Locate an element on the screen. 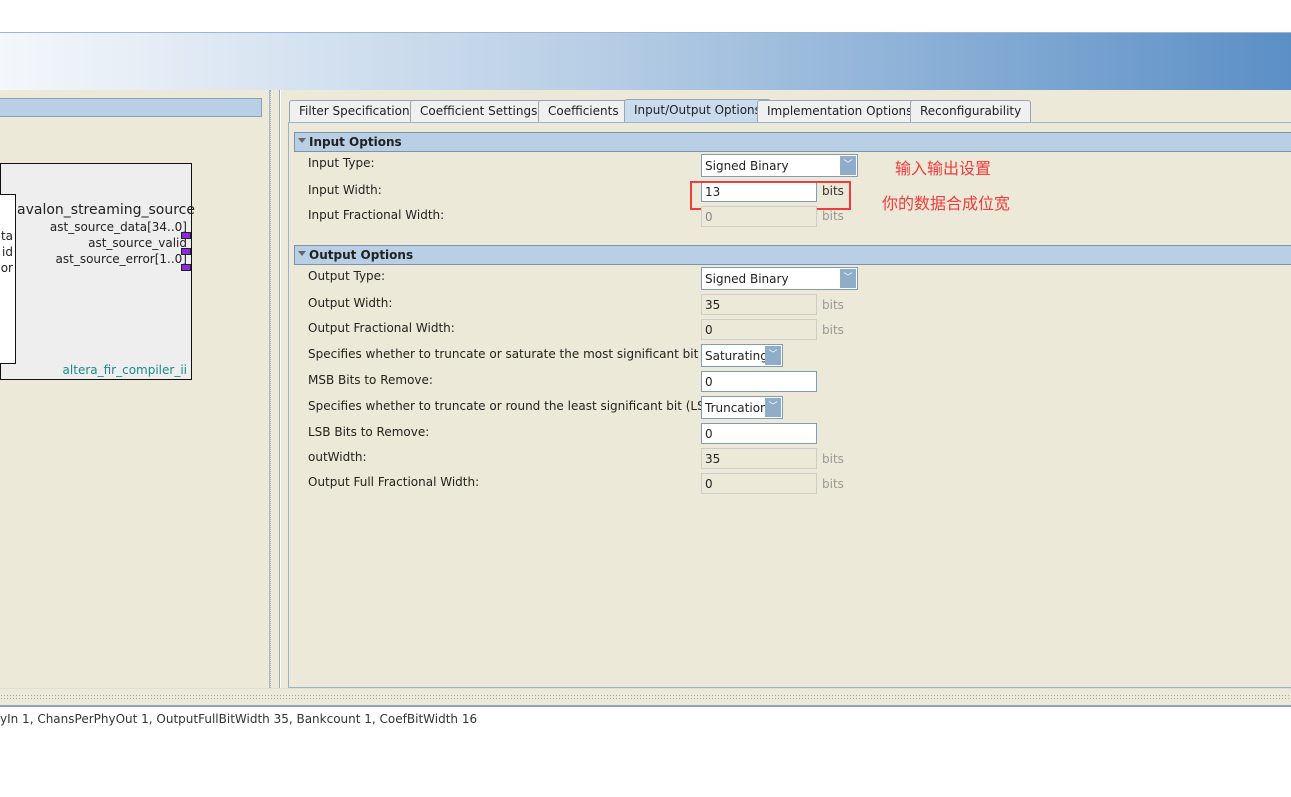 The height and width of the screenshot is (797, 1291). section-title: Input Options is located at coordinates (355, 142).